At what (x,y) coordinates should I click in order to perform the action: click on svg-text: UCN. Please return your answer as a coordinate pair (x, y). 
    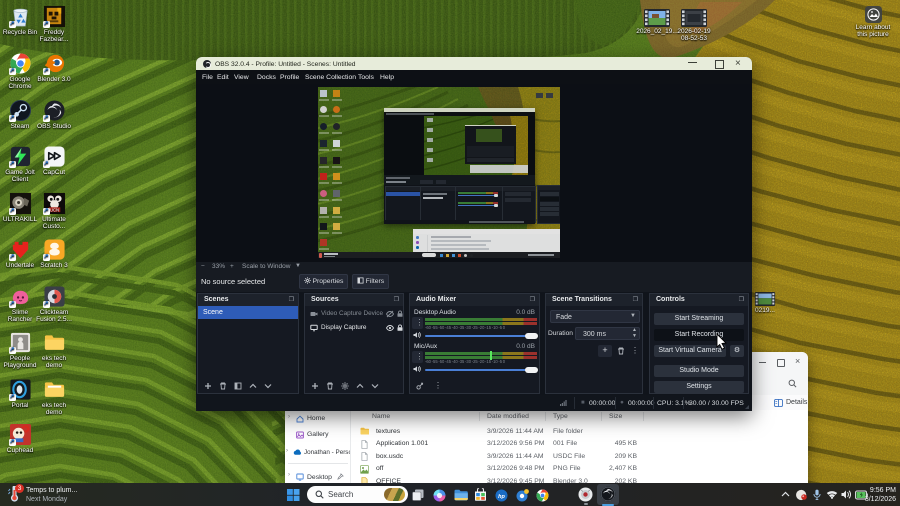
    Looking at the image, I should click on (53, 210).